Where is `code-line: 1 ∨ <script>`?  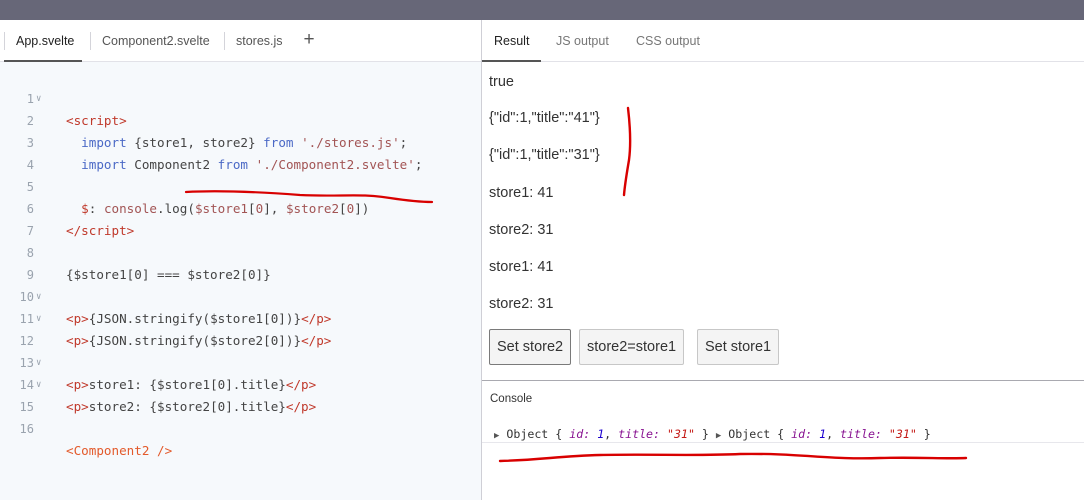
code-line: 1 ∨ <script> is located at coordinates (240, 97).